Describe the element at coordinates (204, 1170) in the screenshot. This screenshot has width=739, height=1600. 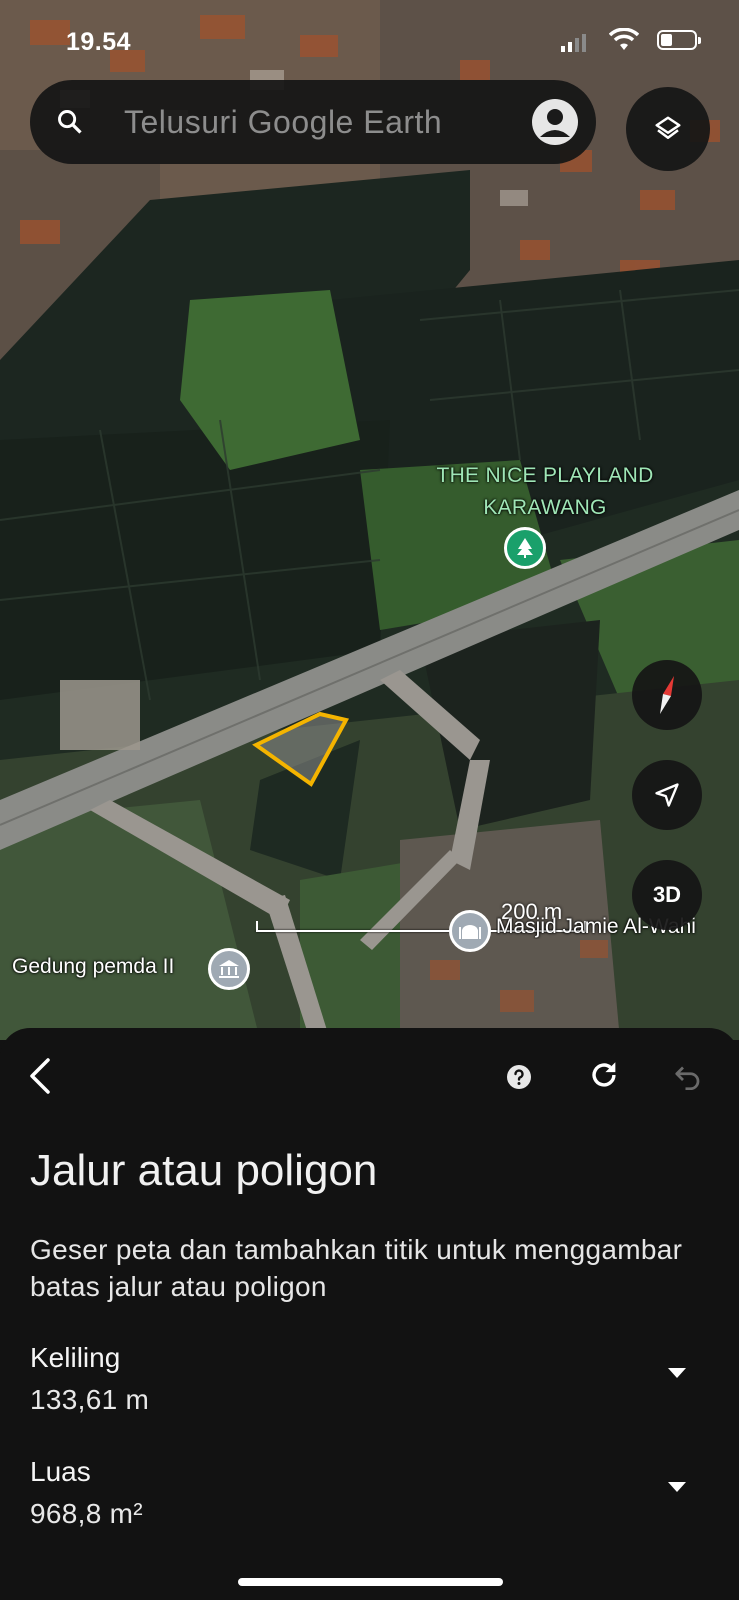
I see `sheet-title: Jalur atau poligon` at that location.